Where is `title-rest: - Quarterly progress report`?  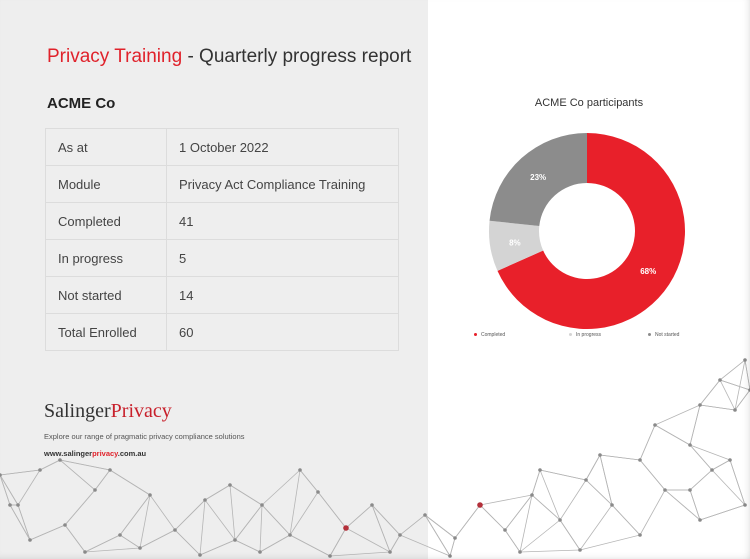
title-rest: - Quarterly progress report is located at coordinates (297, 56).